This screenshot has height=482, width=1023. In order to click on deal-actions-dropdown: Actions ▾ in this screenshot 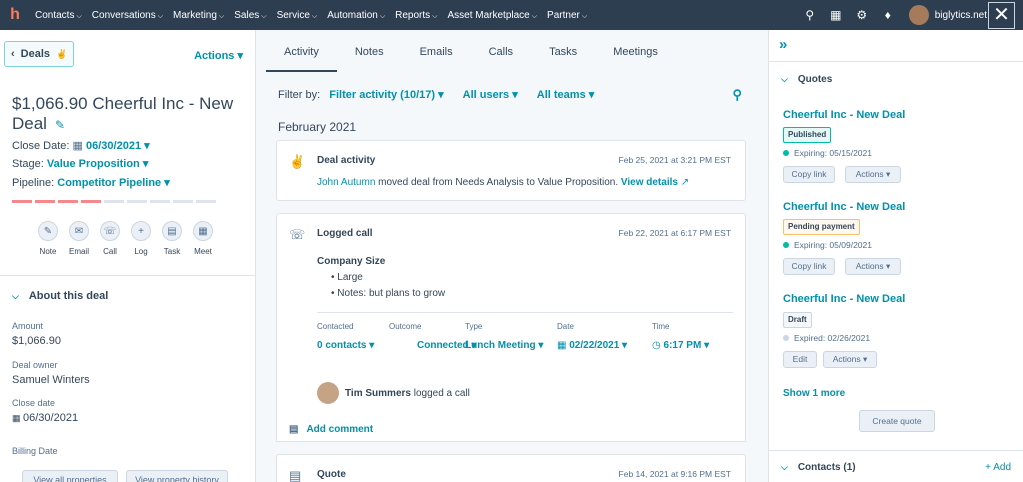, I will do `click(218, 55)`.